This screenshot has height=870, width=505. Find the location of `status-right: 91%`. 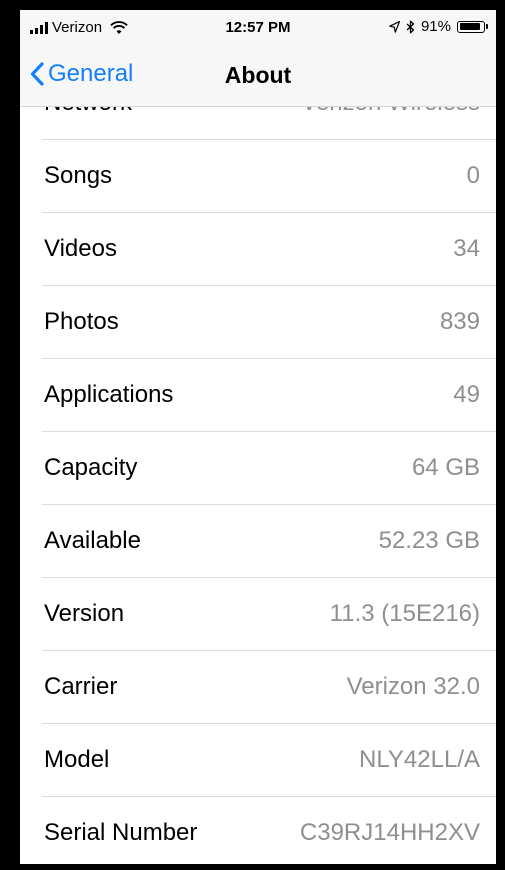

status-right: 91% is located at coordinates (438, 26).